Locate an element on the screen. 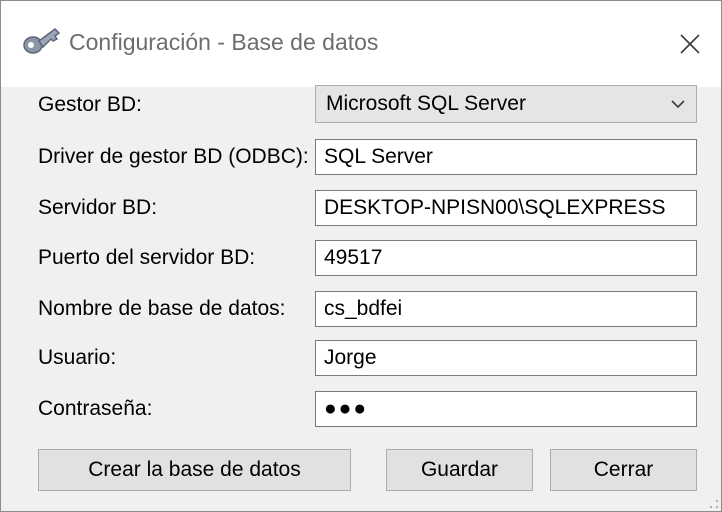 The image size is (722, 512). crear-base-button: Crear la base de datos is located at coordinates (194, 470).